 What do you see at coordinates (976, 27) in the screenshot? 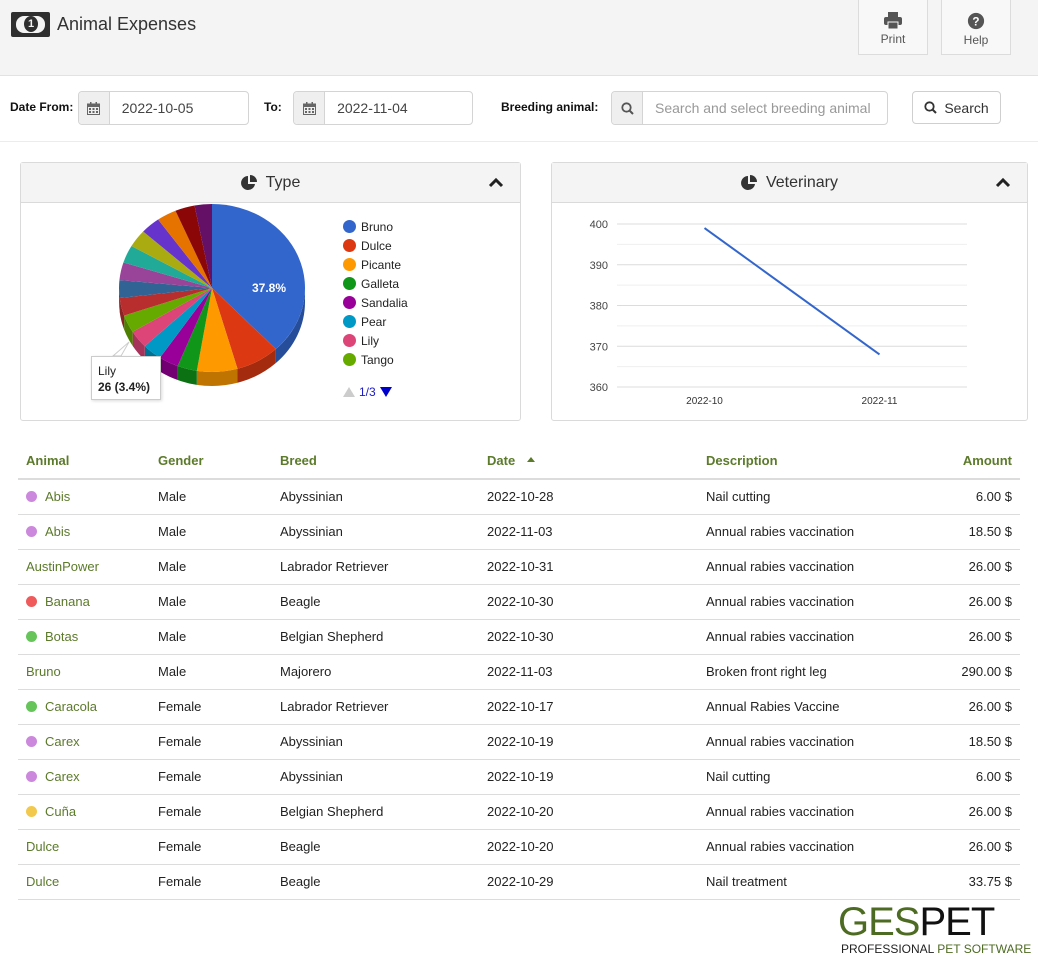
I see `help-button: ? Help` at bounding box center [976, 27].